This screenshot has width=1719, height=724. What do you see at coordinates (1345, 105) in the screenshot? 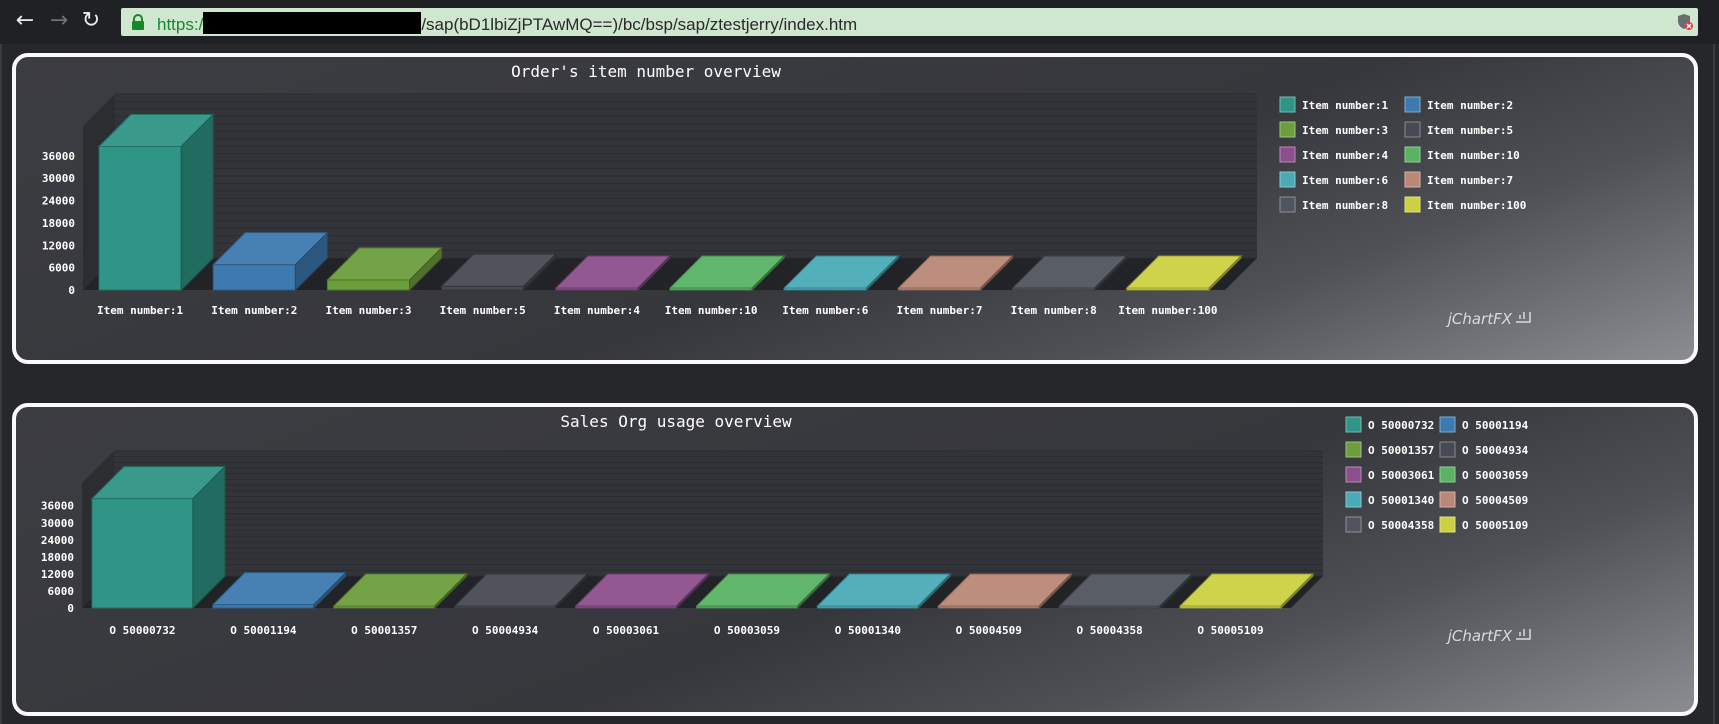
I see `legend-label: Item number:1` at bounding box center [1345, 105].